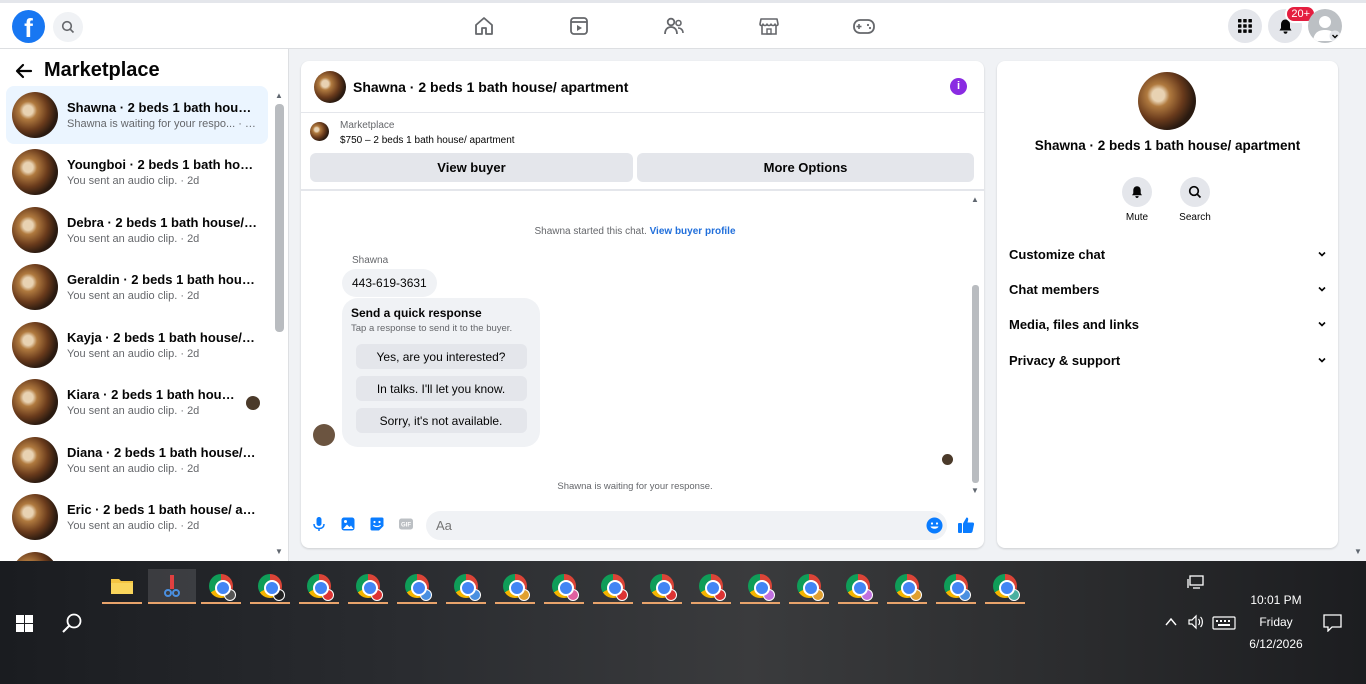 This screenshot has width=1366, height=684. I want to click on seen-avatar, so click(947, 459).